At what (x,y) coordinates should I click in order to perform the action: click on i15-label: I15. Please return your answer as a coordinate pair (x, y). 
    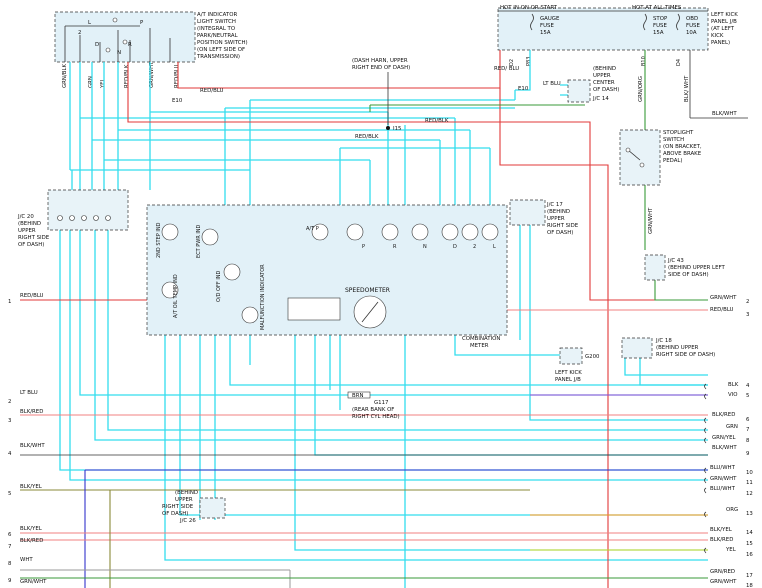
    Looking at the image, I should click on (397, 129).